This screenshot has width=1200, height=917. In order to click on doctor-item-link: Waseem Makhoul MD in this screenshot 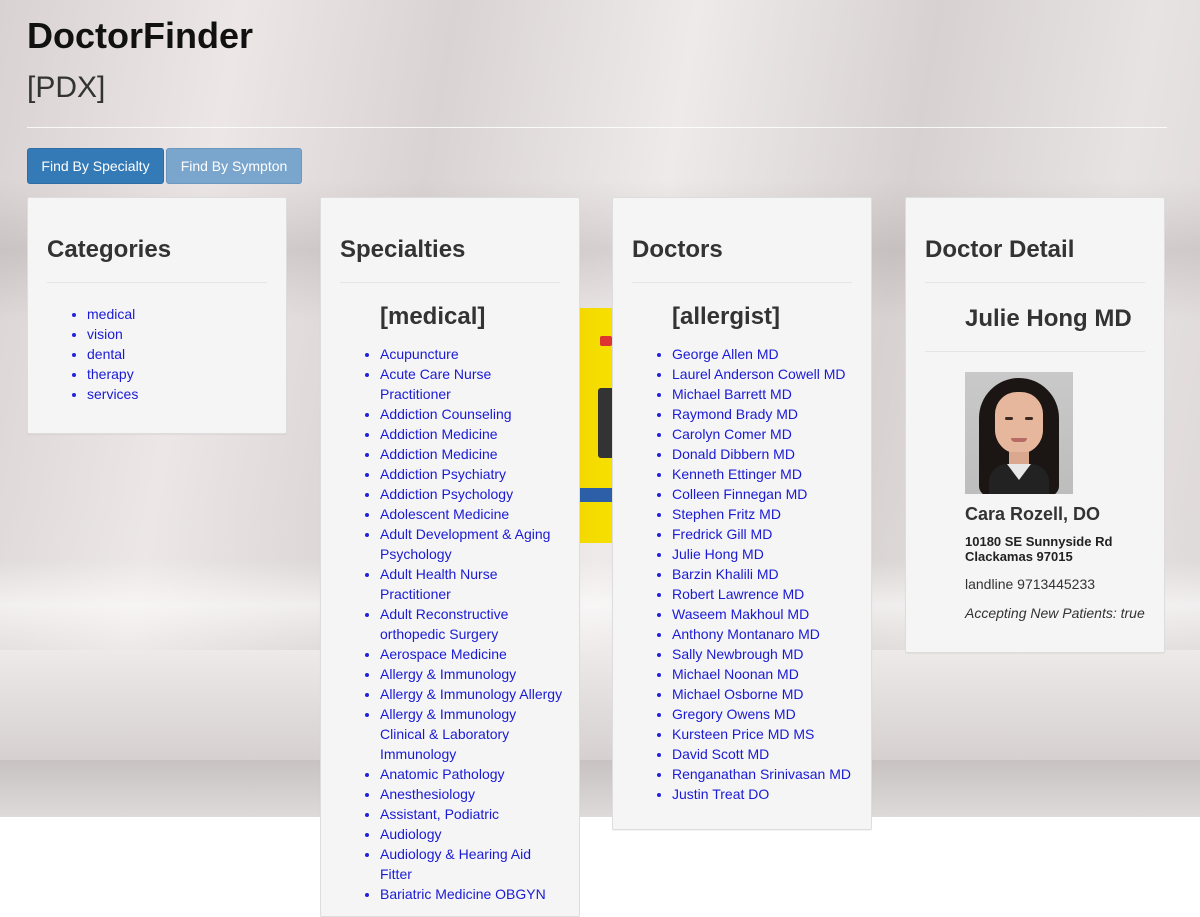, I will do `click(740, 614)`.